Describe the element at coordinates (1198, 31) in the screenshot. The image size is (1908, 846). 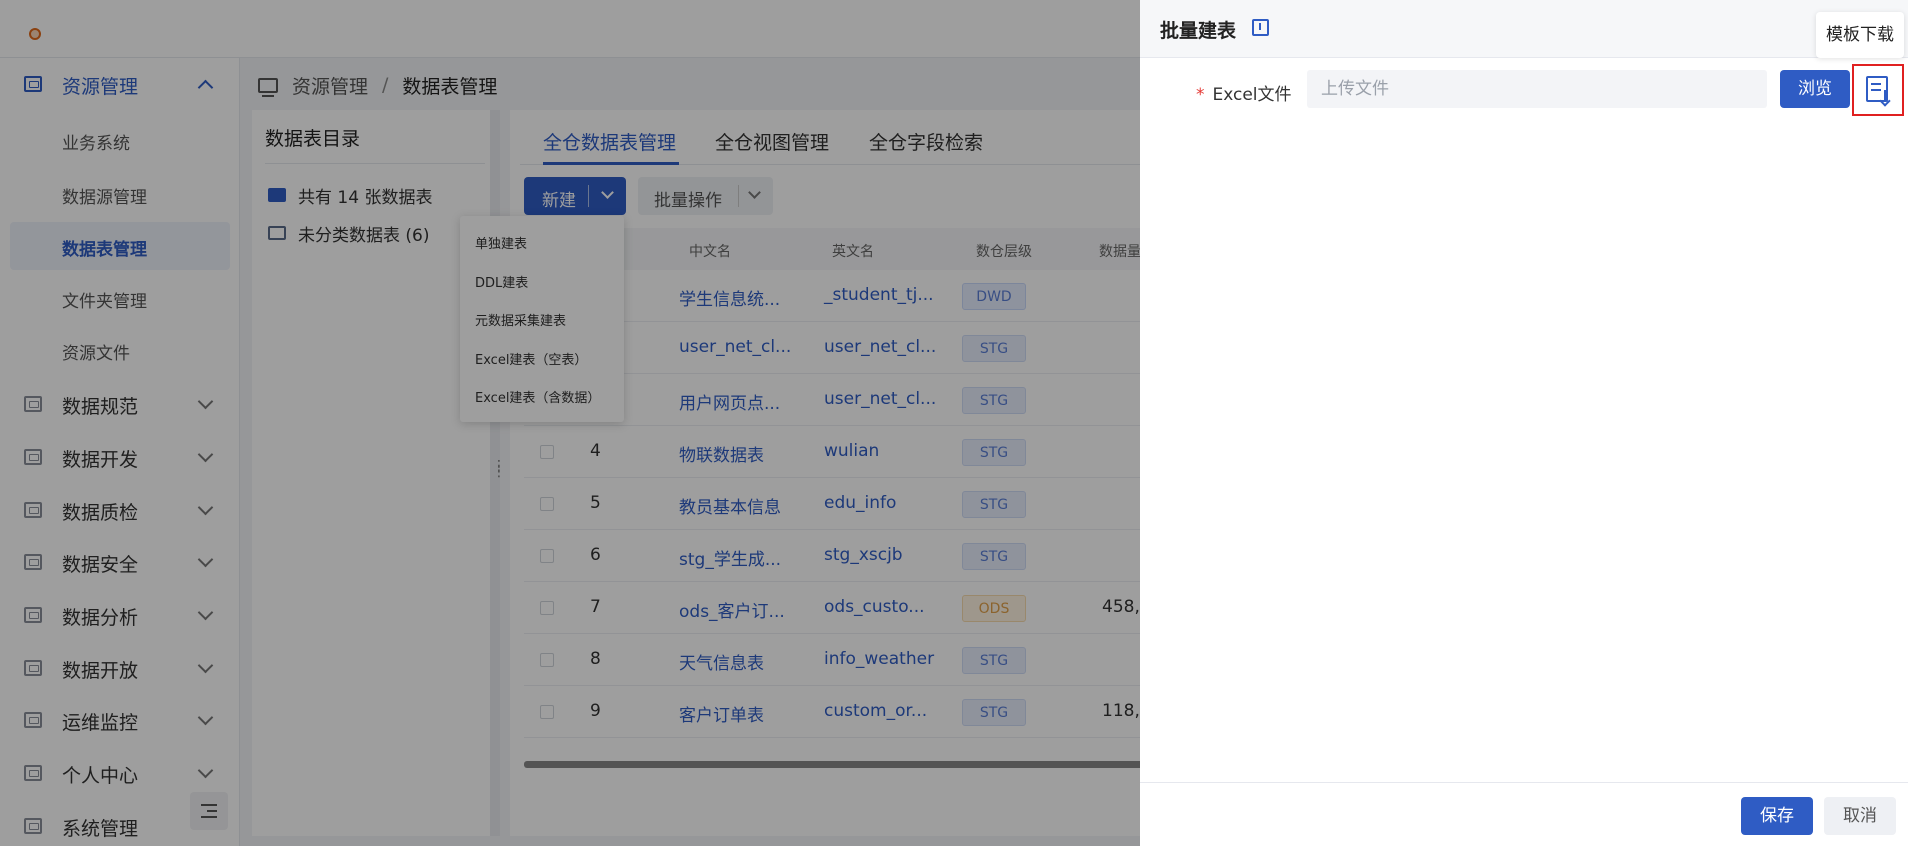
I see `drawer-title: 批量建表` at that location.